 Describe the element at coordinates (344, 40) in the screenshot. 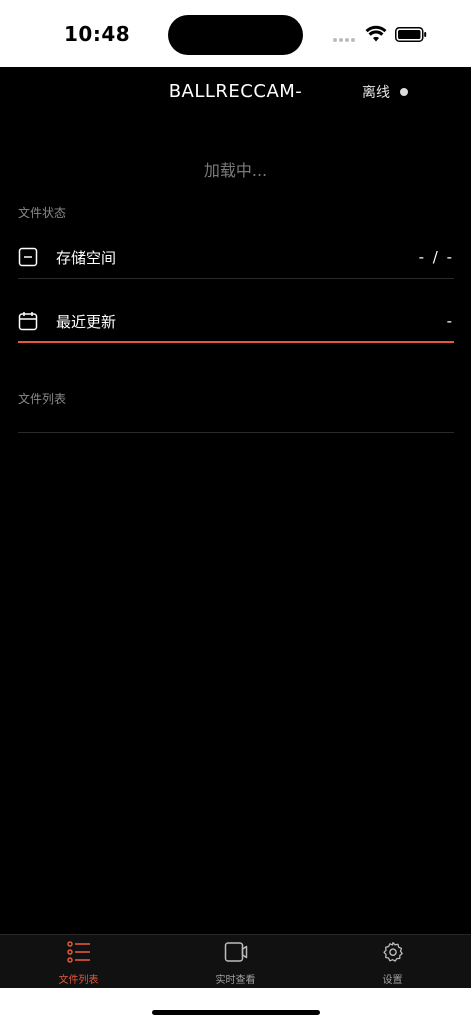

I see `cellular-signal-icon` at that location.